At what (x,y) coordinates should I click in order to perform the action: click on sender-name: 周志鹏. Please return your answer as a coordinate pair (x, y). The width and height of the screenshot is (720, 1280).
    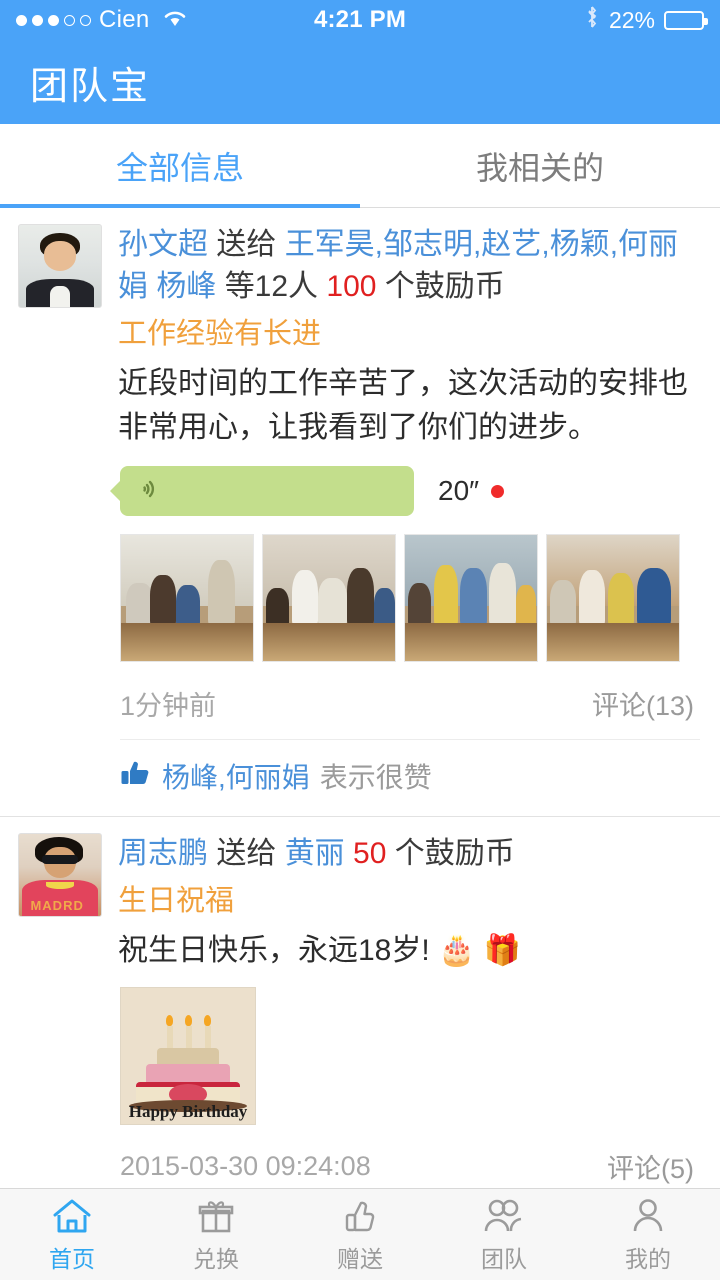
    Looking at the image, I should click on (163, 853).